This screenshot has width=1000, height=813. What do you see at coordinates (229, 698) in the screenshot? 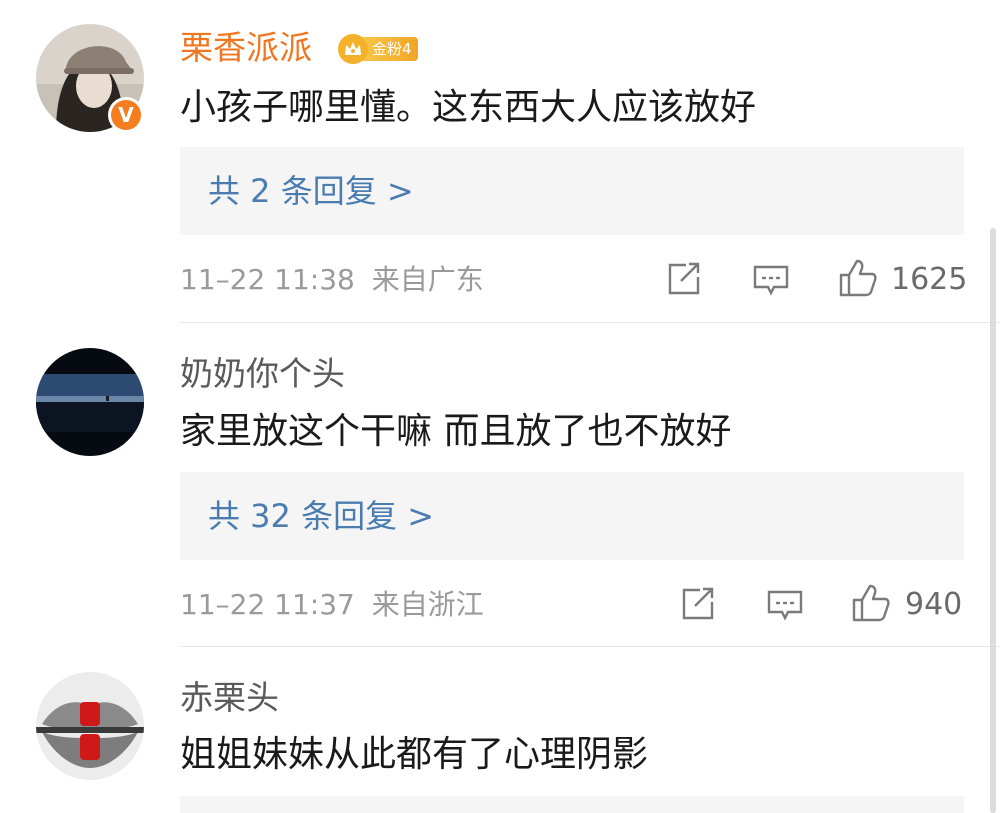
I see `username: 赤栗头` at bounding box center [229, 698].